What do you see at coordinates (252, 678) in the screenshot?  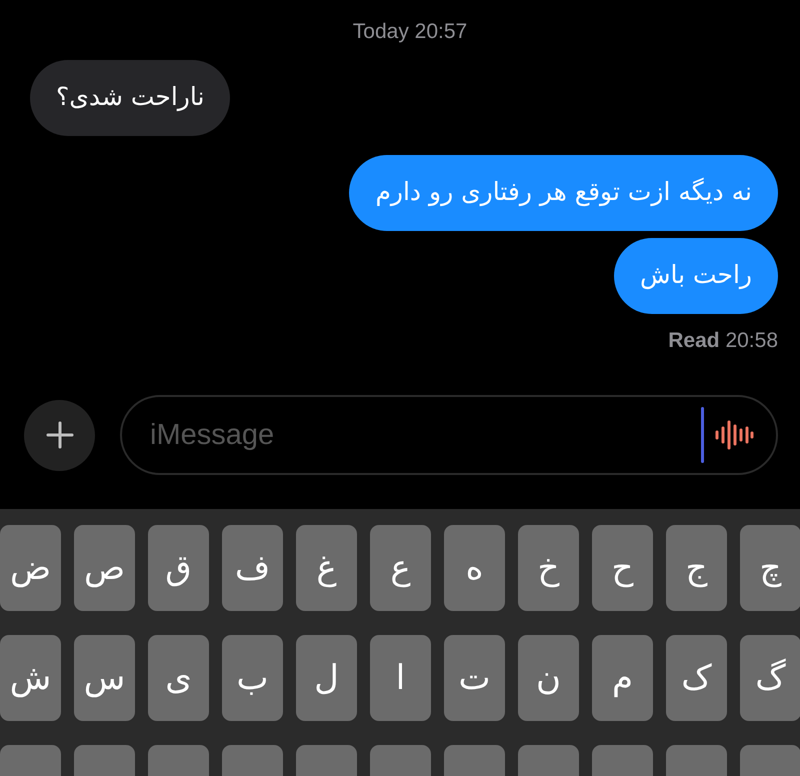 I see `keyboard-key: ب` at bounding box center [252, 678].